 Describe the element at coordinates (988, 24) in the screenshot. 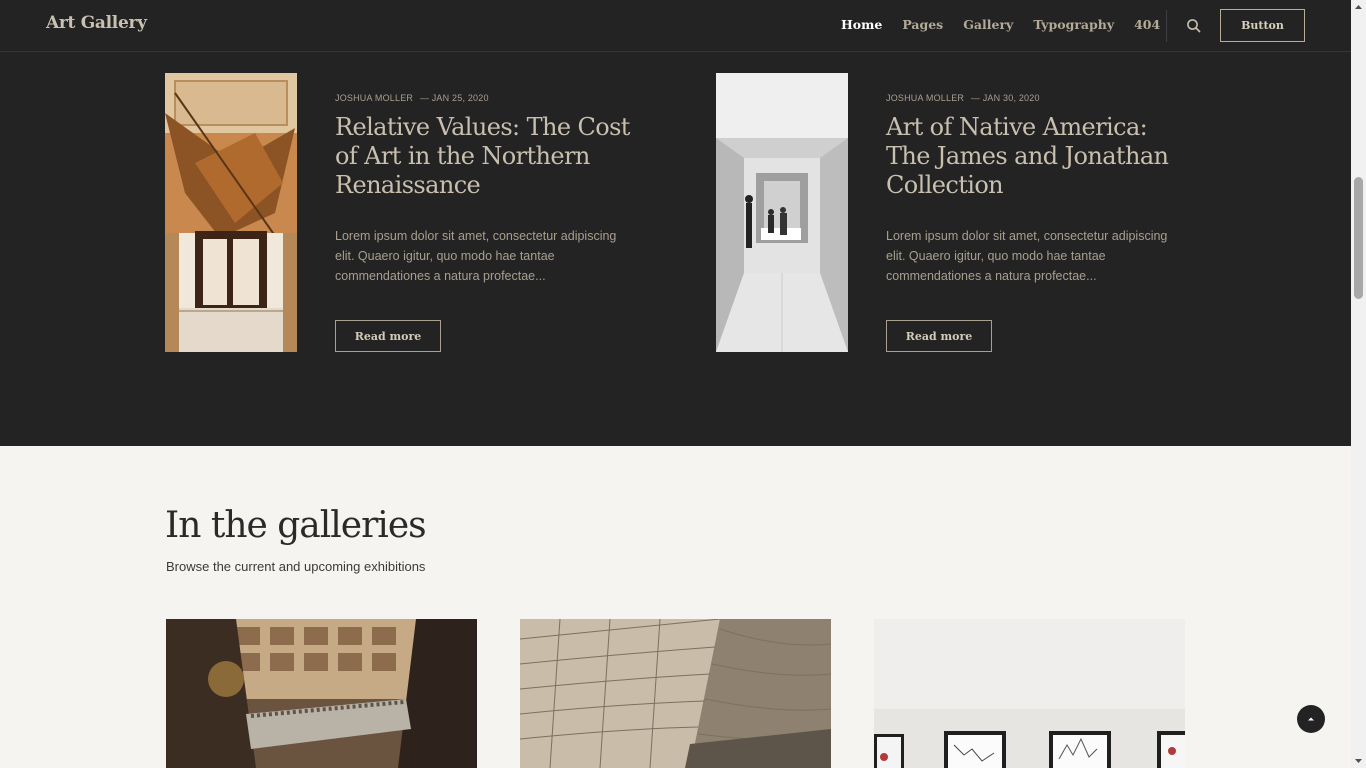

I see `nav-item-gallery: Gallery` at that location.